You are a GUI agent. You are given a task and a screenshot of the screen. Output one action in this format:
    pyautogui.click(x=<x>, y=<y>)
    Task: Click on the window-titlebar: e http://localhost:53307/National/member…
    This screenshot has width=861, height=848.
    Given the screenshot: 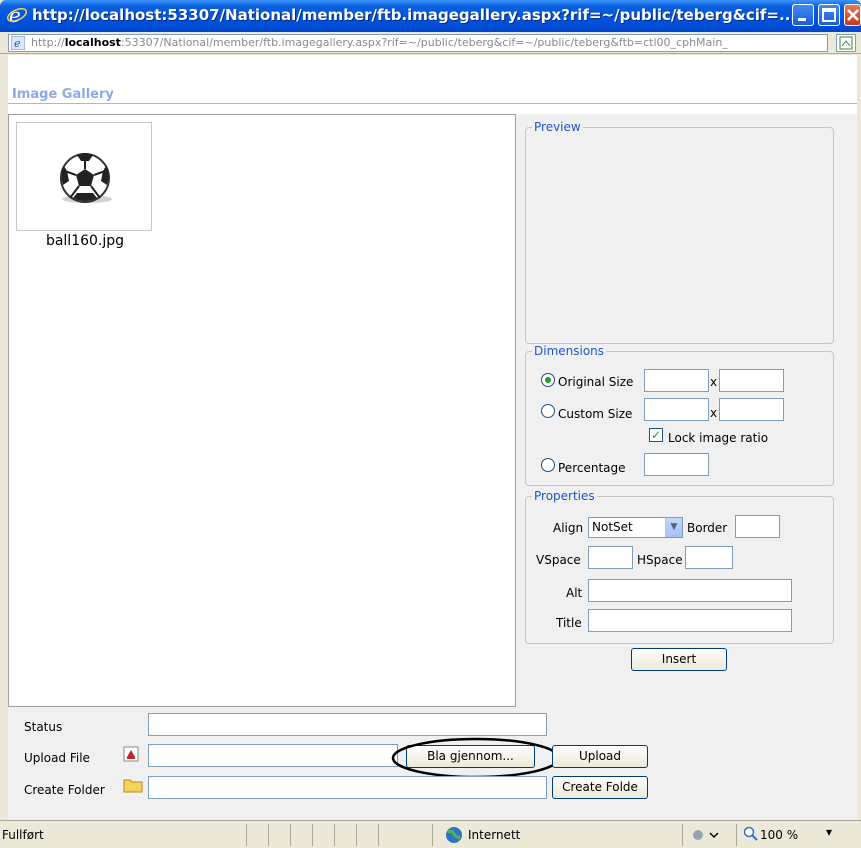 What is the action you would take?
    pyautogui.click(x=430, y=16)
    